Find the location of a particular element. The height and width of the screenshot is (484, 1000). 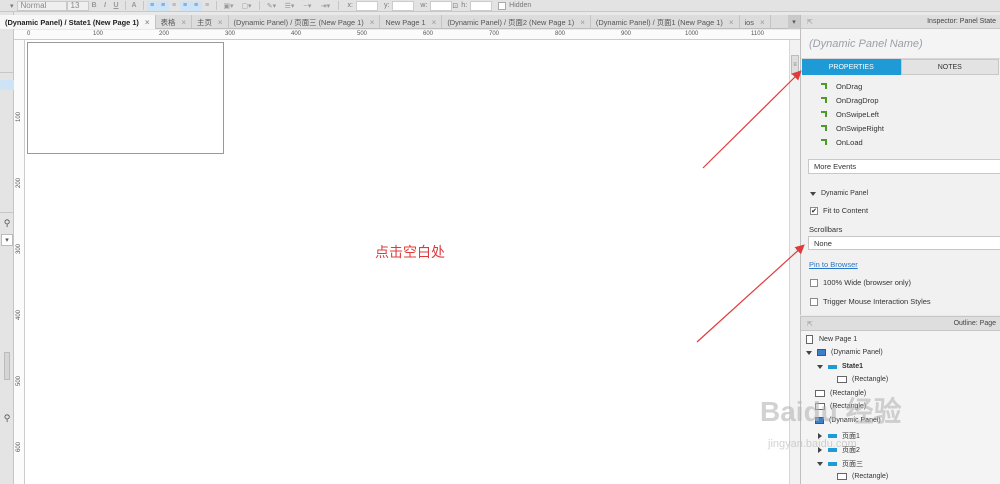

scrollbar-thumb: ≡ is located at coordinates (795, 65).